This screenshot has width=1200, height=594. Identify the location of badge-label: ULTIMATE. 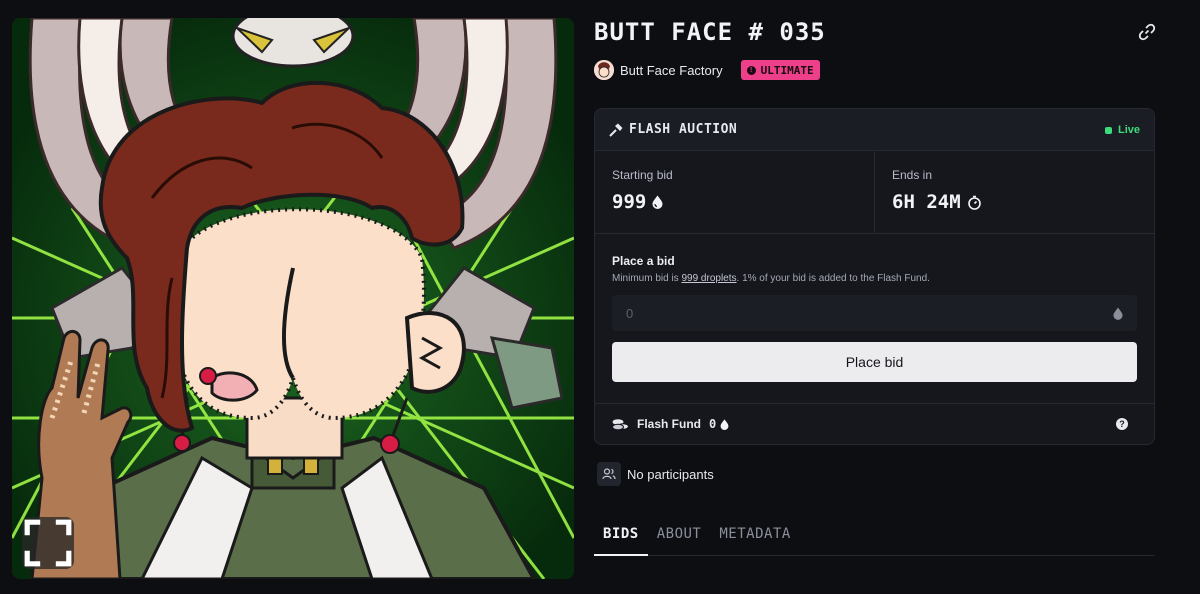
(787, 70).